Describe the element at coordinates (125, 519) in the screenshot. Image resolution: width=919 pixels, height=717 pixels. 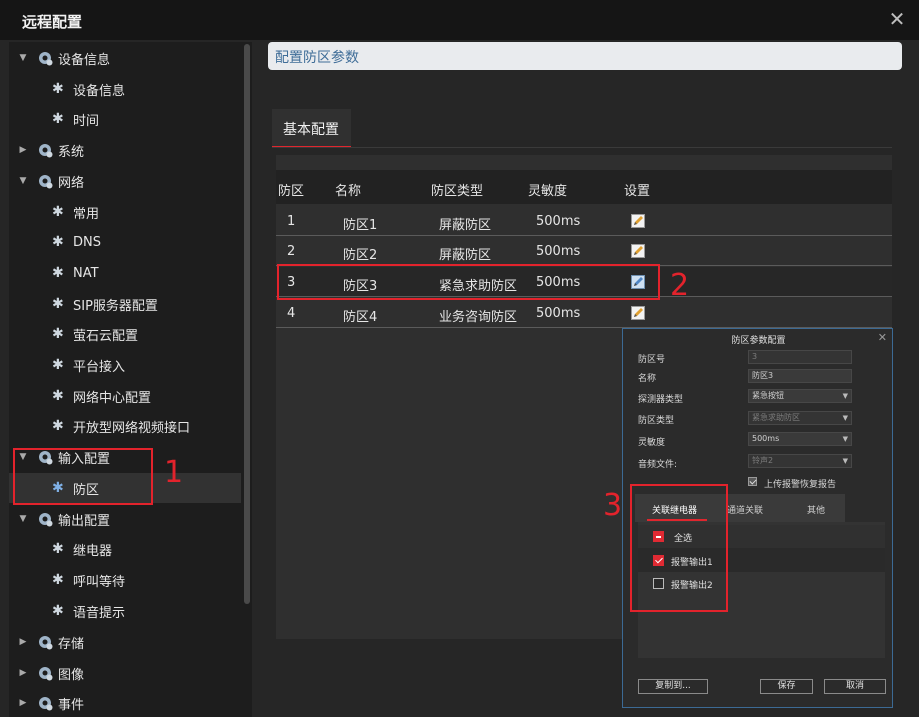
I see `tree-item-output-config: ▼ 输出配置` at that location.